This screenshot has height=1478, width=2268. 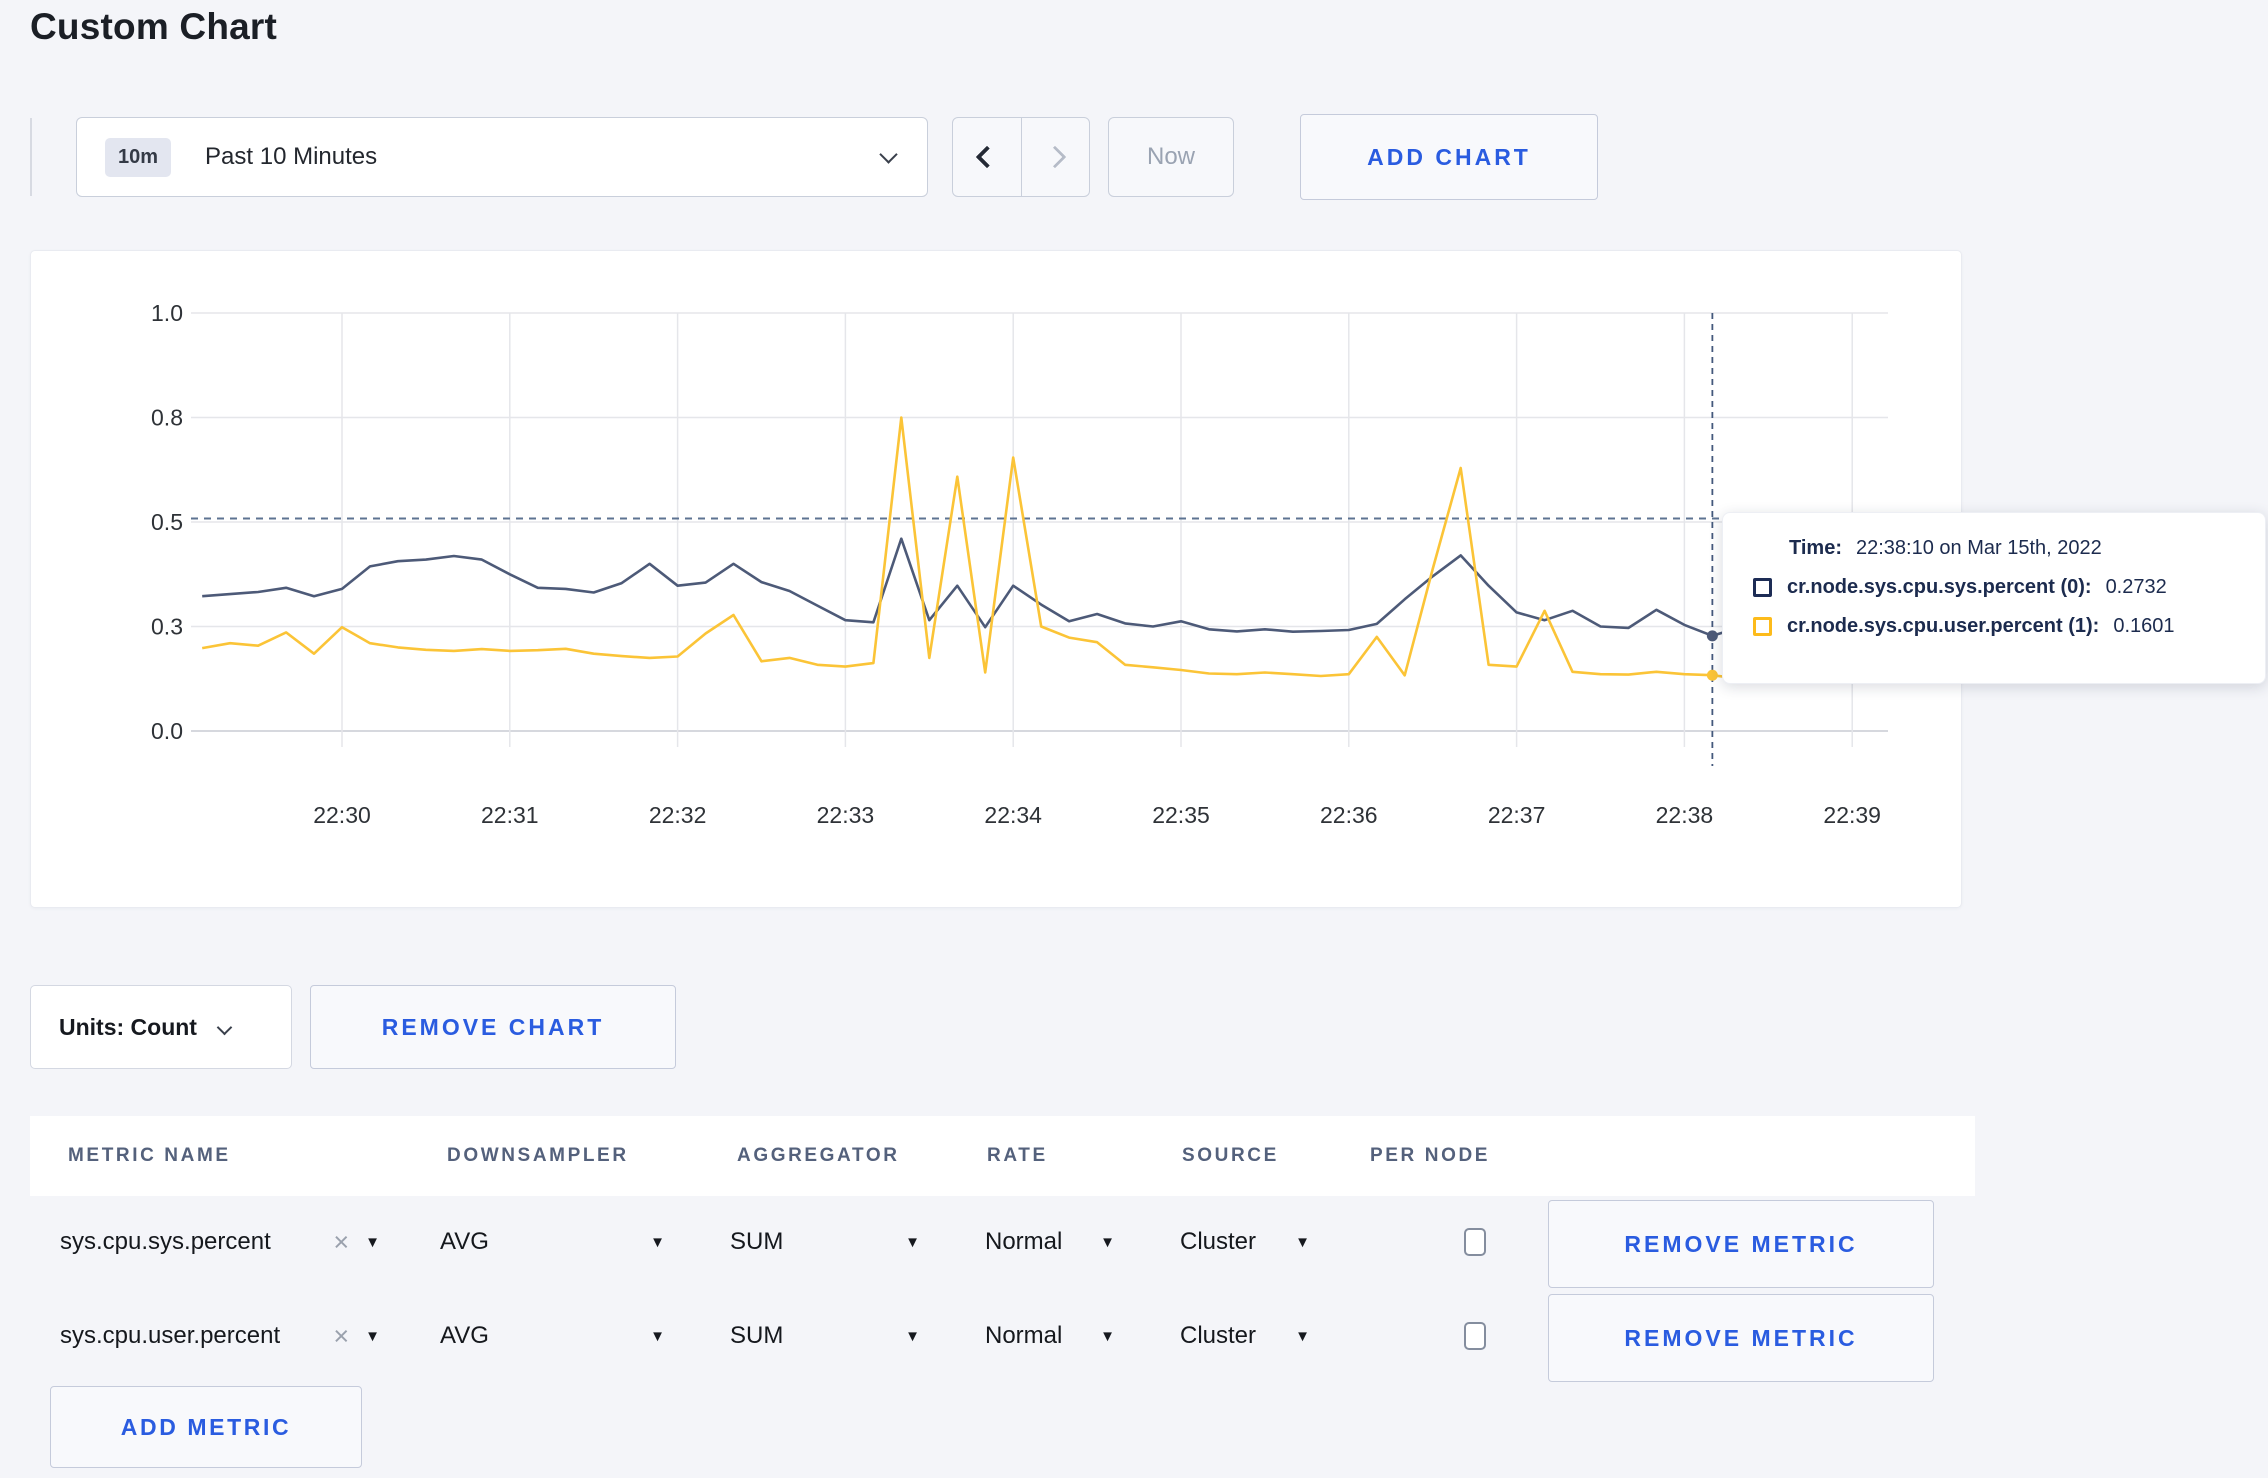 I want to click on tooltip-time-row: Time: 22:38:10 on Mar 15th, 2022, so click(x=1996, y=548).